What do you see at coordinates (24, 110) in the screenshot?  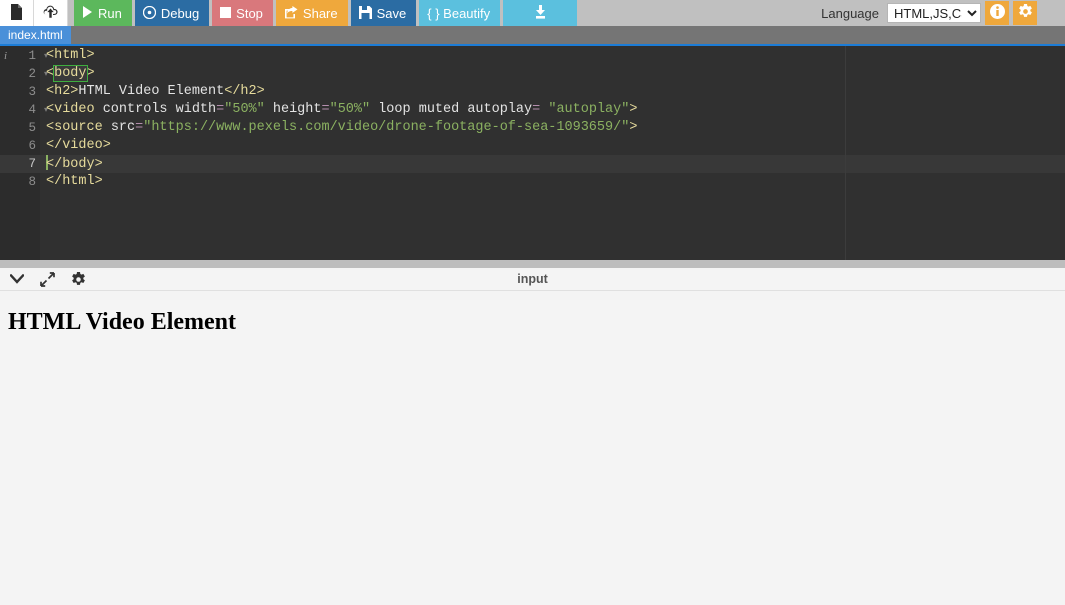 I see `line-number: 4 ▾` at bounding box center [24, 110].